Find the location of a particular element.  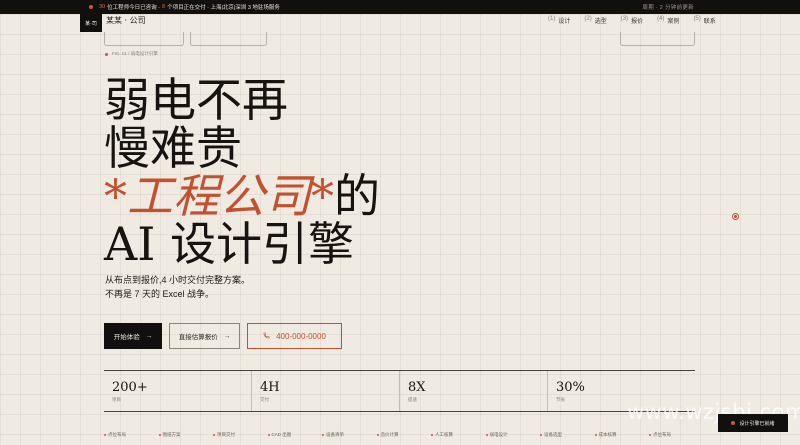

service-item: 成本核算 is located at coordinates (622, 435).